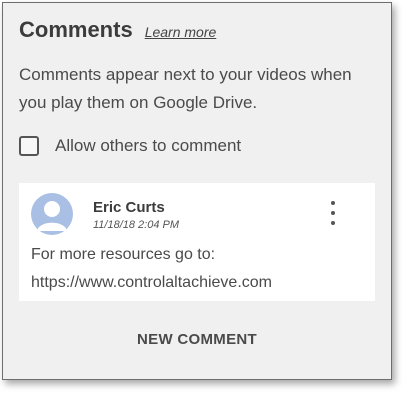 The height and width of the screenshot is (396, 404). I want to click on comment-body-line: For more resources go to:, so click(123, 254).